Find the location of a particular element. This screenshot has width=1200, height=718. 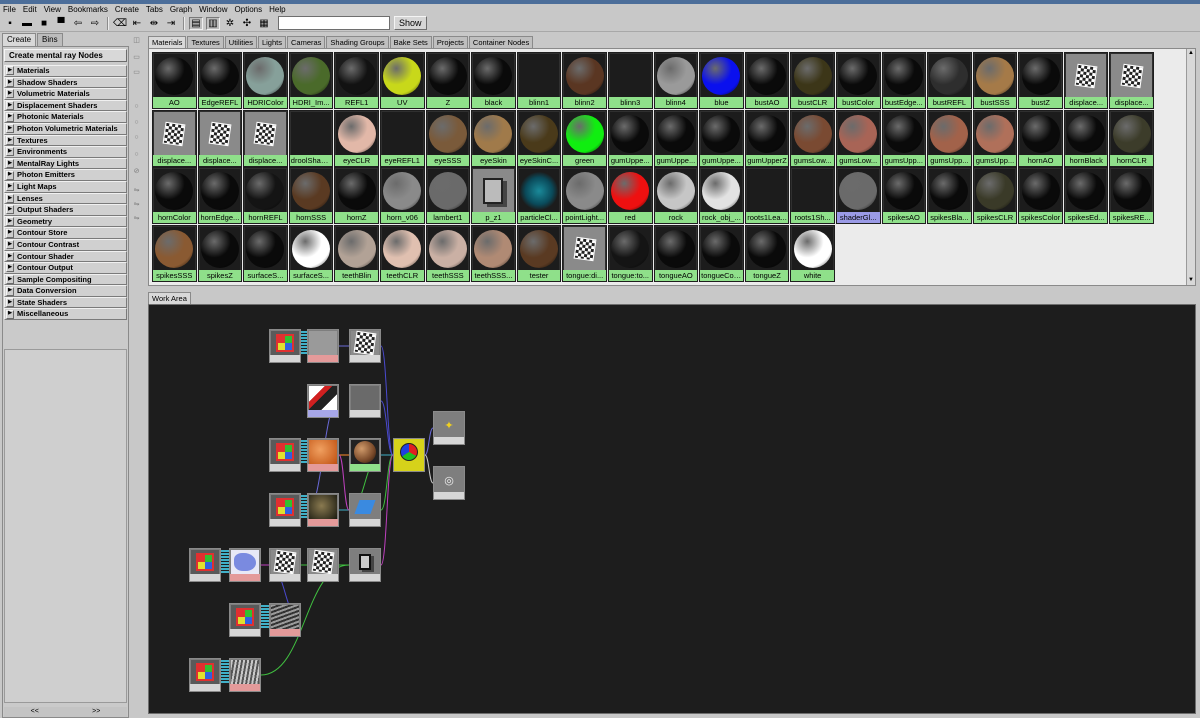

eraser-icon: ⌫ is located at coordinates (120, 23).